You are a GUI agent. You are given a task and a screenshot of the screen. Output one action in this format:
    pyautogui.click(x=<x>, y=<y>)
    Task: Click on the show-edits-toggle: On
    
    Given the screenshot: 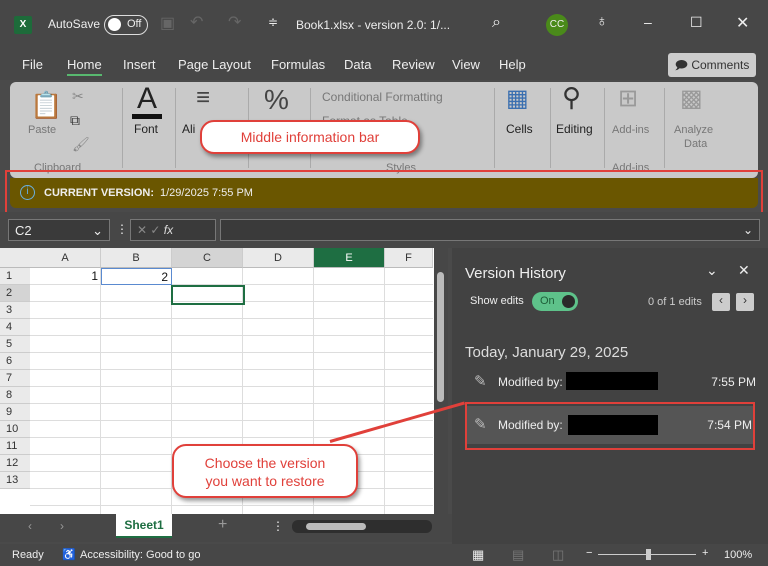 What is the action you would take?
    pyautogui.click(x=555, y=301)
    